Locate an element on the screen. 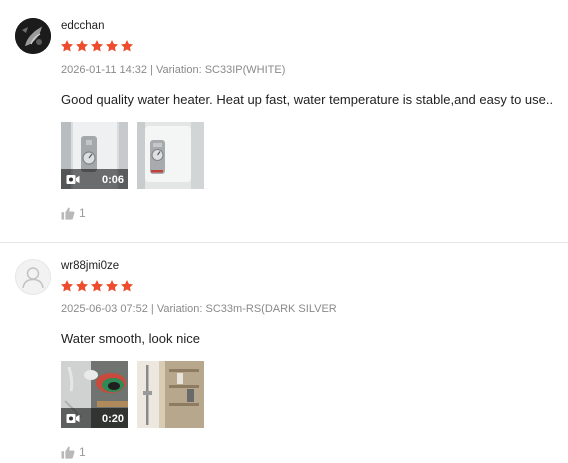 This screenshot has height=463, width=568. review-text: Water smooth, look nice is located at coordinates (130, 338).